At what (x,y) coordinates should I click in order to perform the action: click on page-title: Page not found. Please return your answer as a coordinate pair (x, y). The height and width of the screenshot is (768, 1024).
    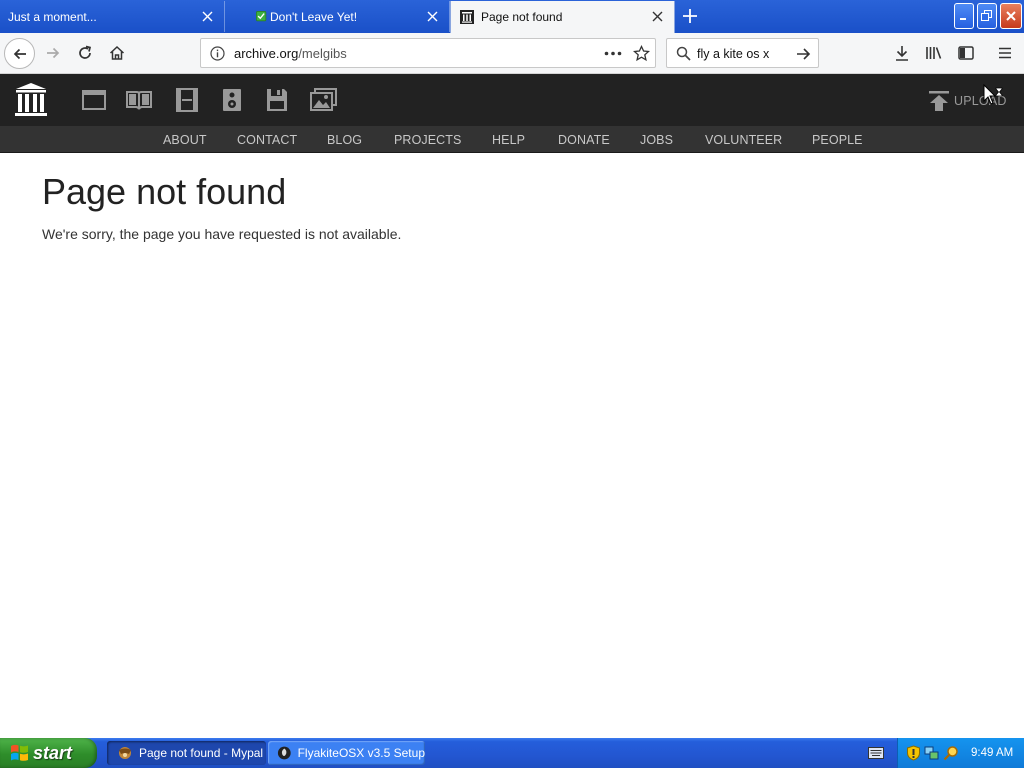
    Looking at the image, I should click on (164, 191).